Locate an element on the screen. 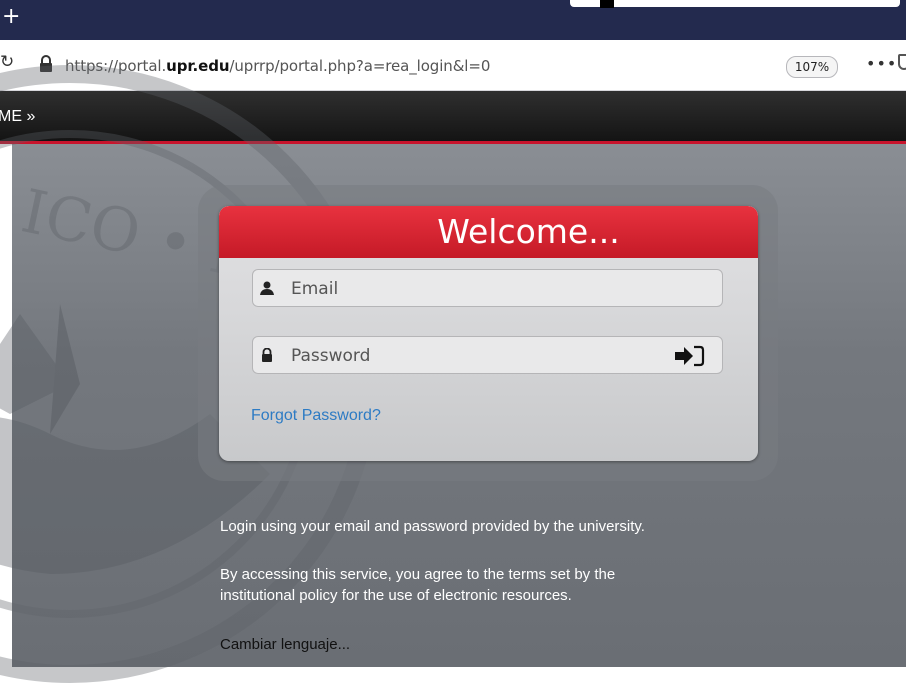 The width and height of the screenshot is (906, 694). tab-fragment is located at coordinates (607, 4).